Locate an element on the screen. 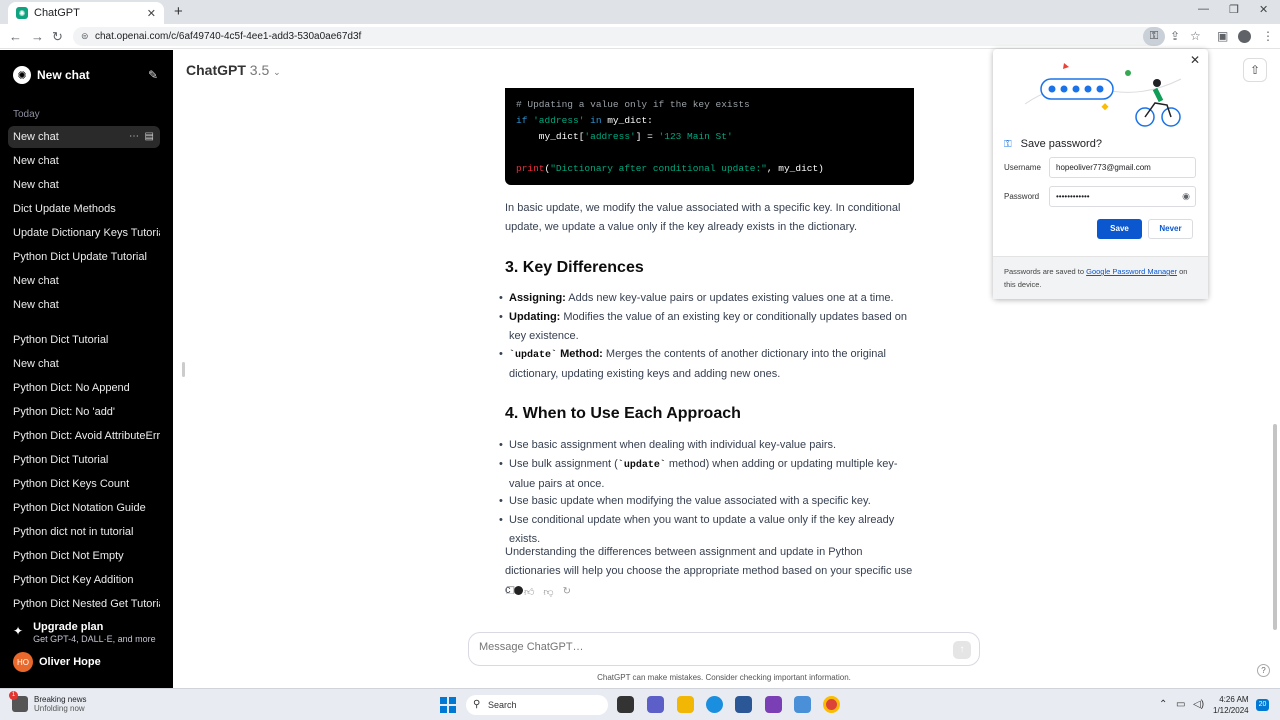 This screenshot has width=1280, height=720. chevron-down-icon: ⌄ is located at coordinates (277, 72).